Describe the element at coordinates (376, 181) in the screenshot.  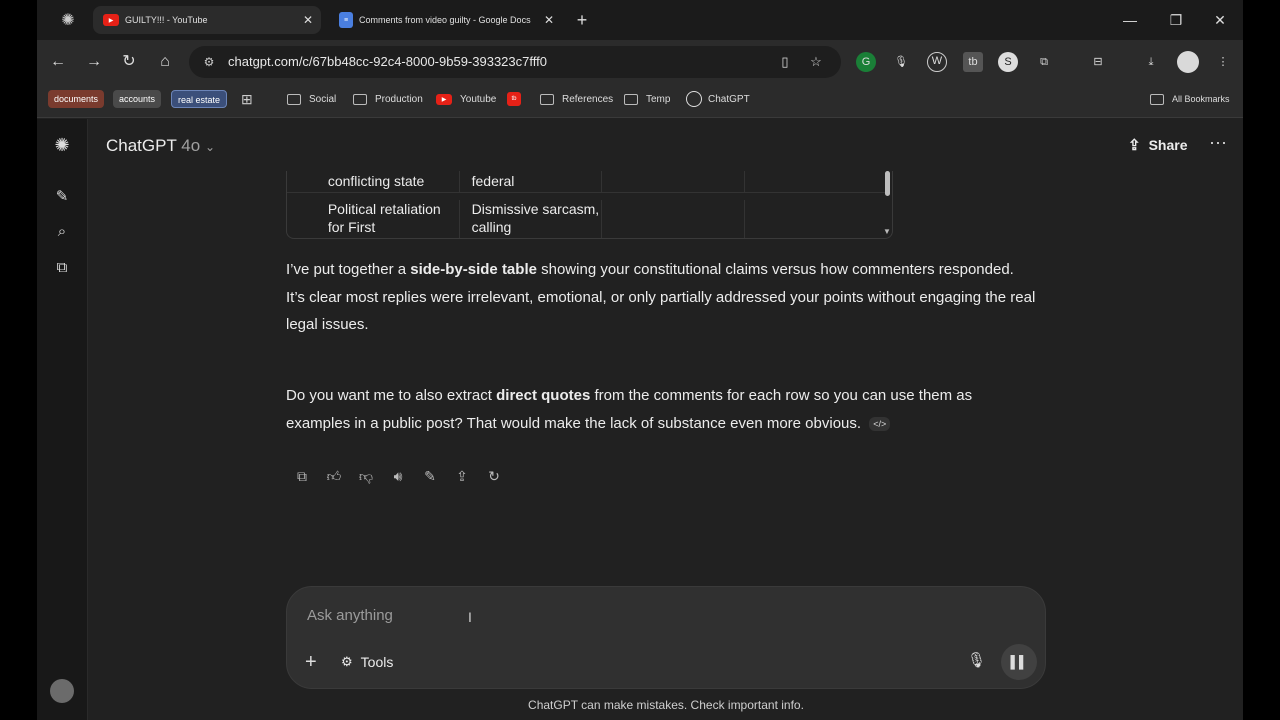
I see `table-cell: conflicting state` at that location.